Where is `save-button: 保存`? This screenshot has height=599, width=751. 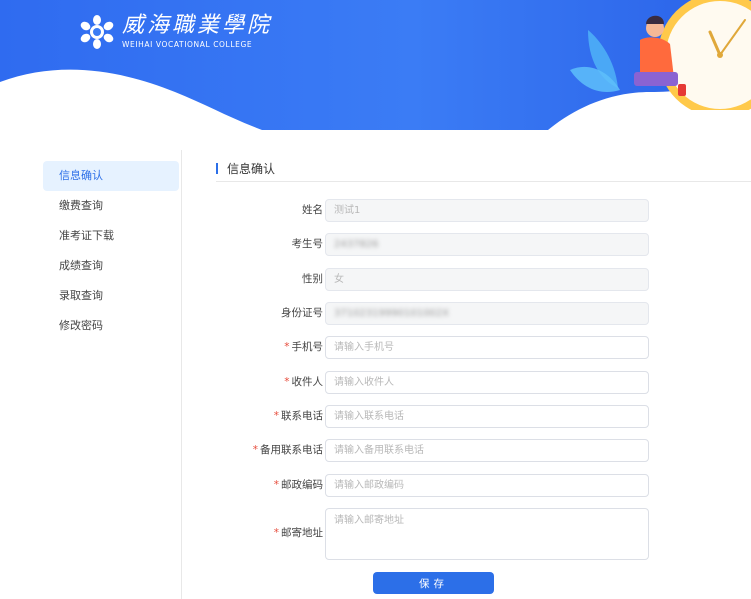 save-button: 保存 is located at coordinates (433, 583).